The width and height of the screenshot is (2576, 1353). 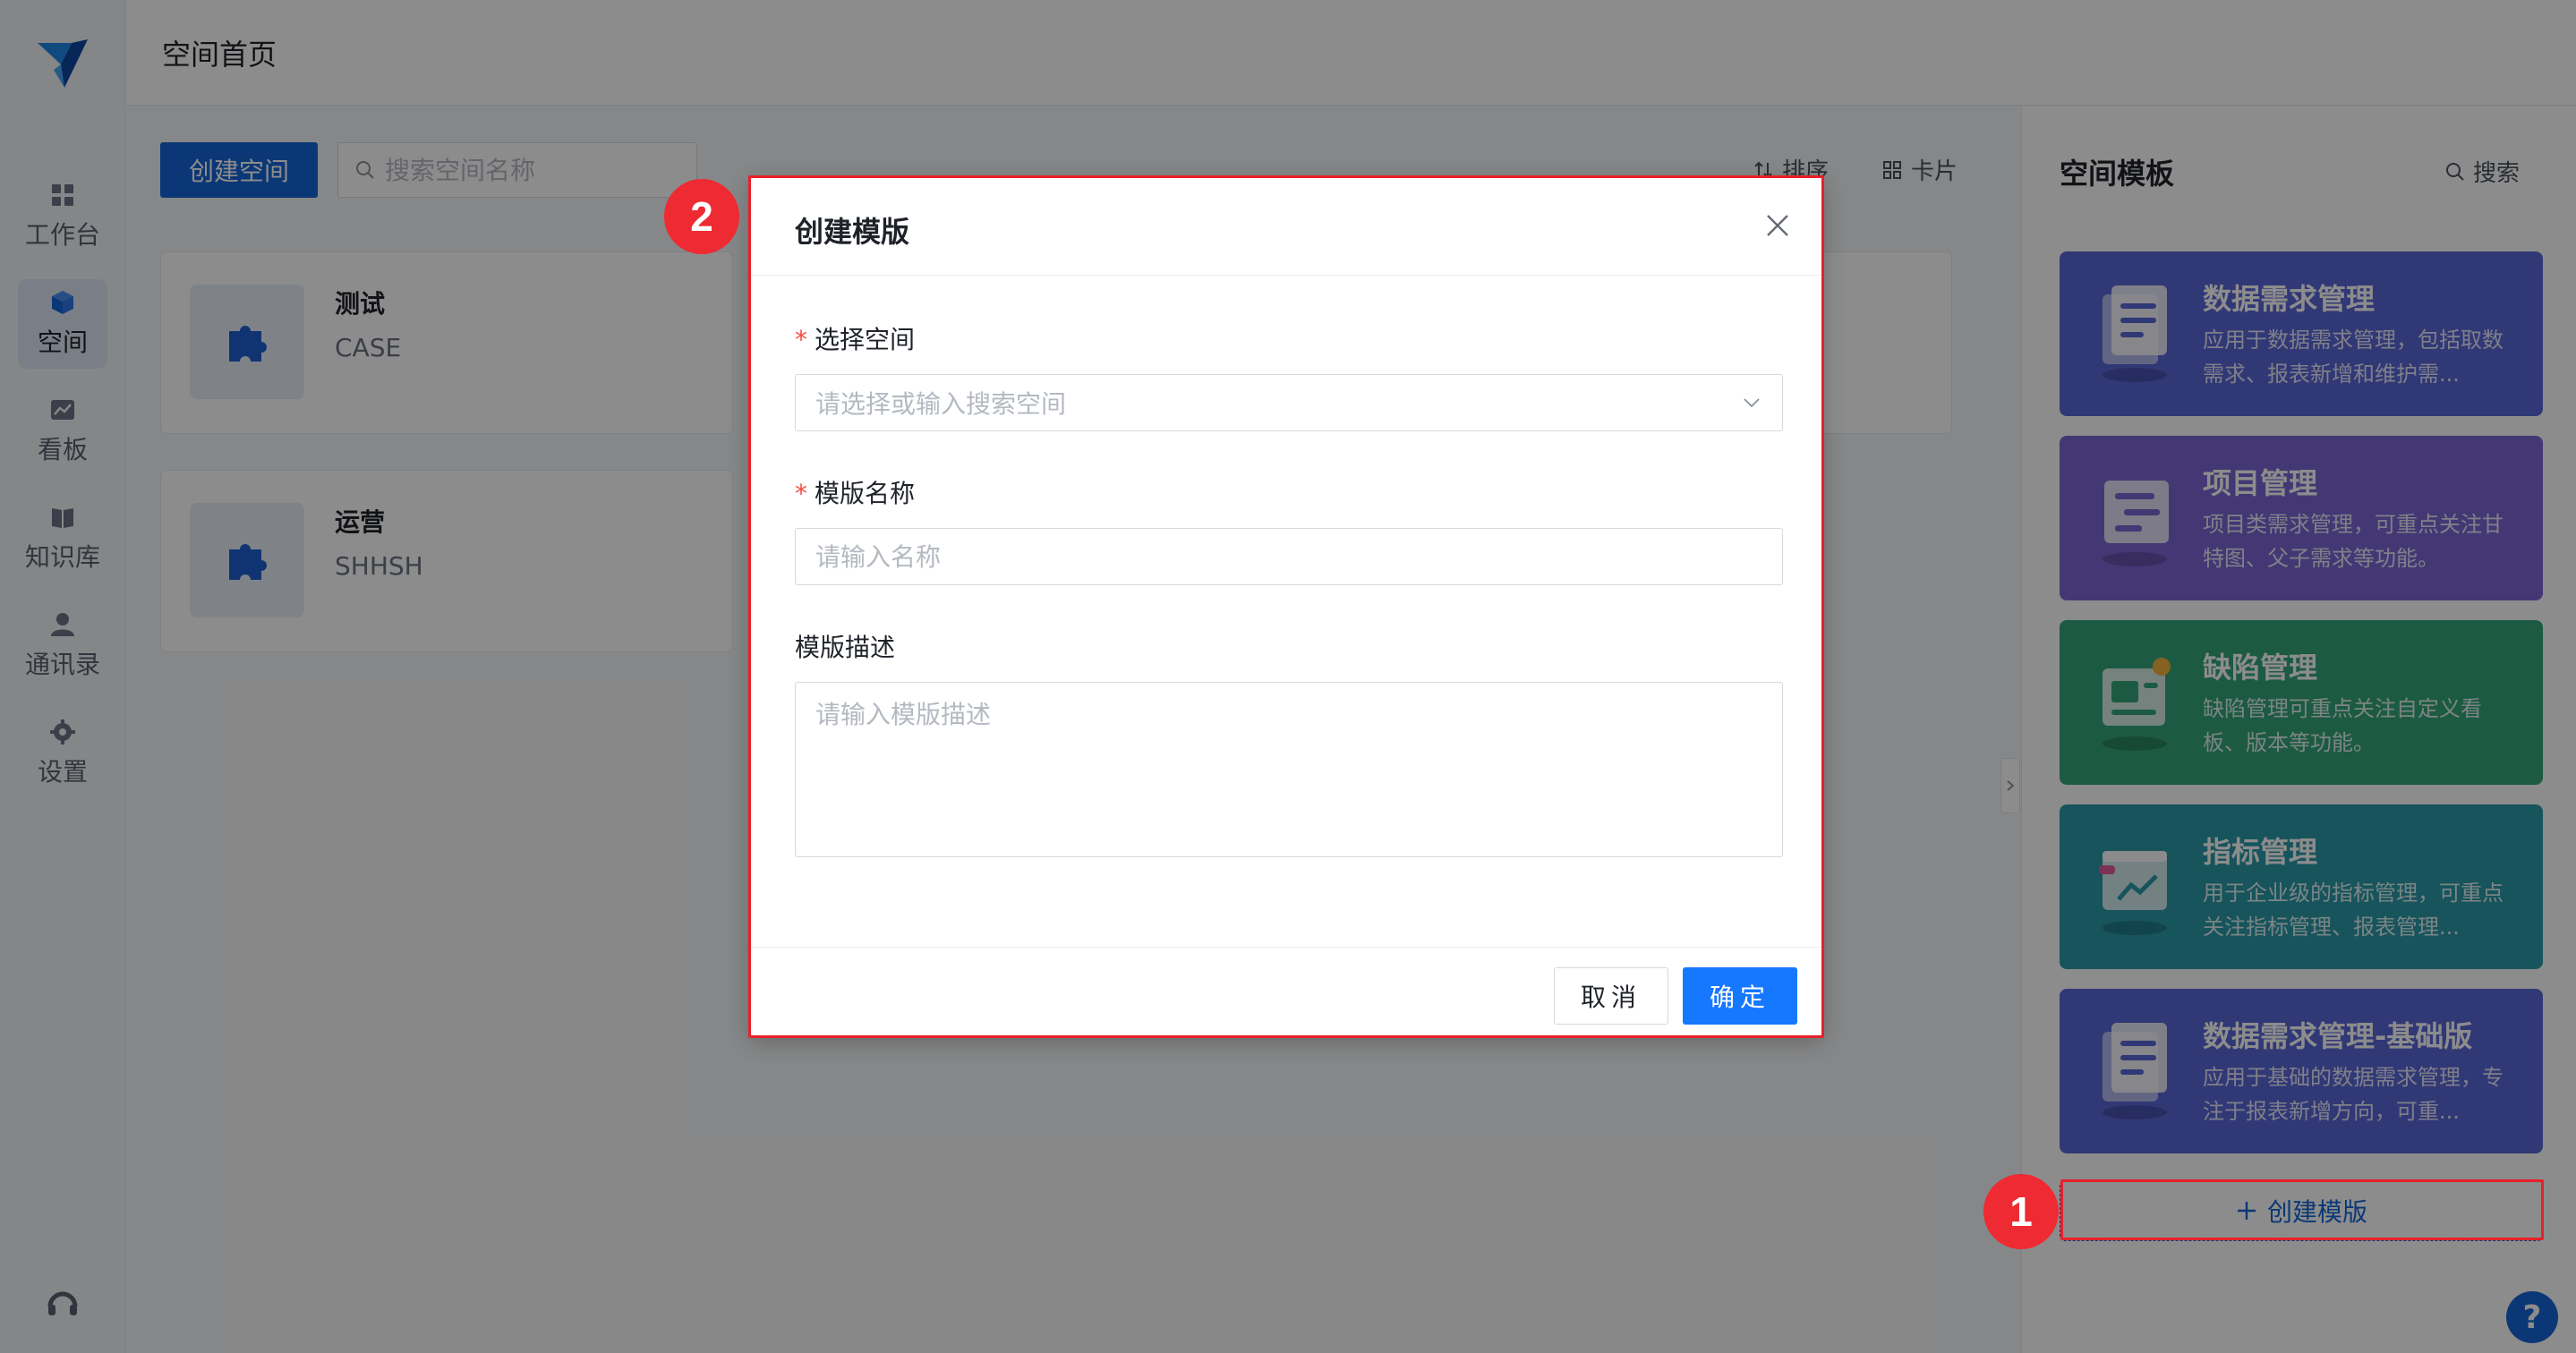 I want to click on step-badge: 1, so click(x=2021, y=1211).